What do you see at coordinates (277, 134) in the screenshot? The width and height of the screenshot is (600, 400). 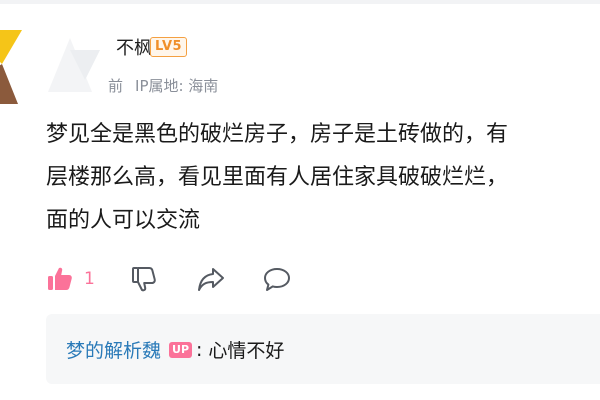 I see `comment-line: 梦见全是黑色的破烂房子，房子是土砖做的，有` at bounding box center [277, 134].